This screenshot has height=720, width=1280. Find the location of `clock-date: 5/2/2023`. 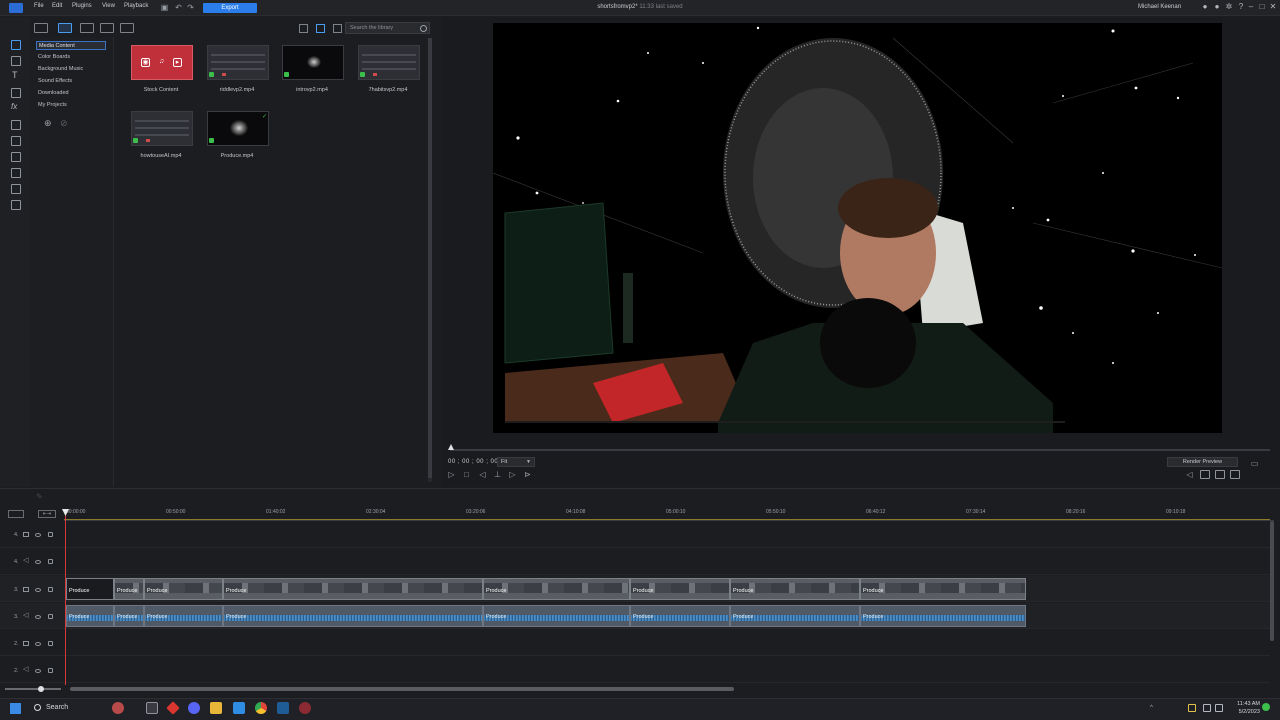

clock-date: 5/2/2023 is located at coordinates (1244, 712).